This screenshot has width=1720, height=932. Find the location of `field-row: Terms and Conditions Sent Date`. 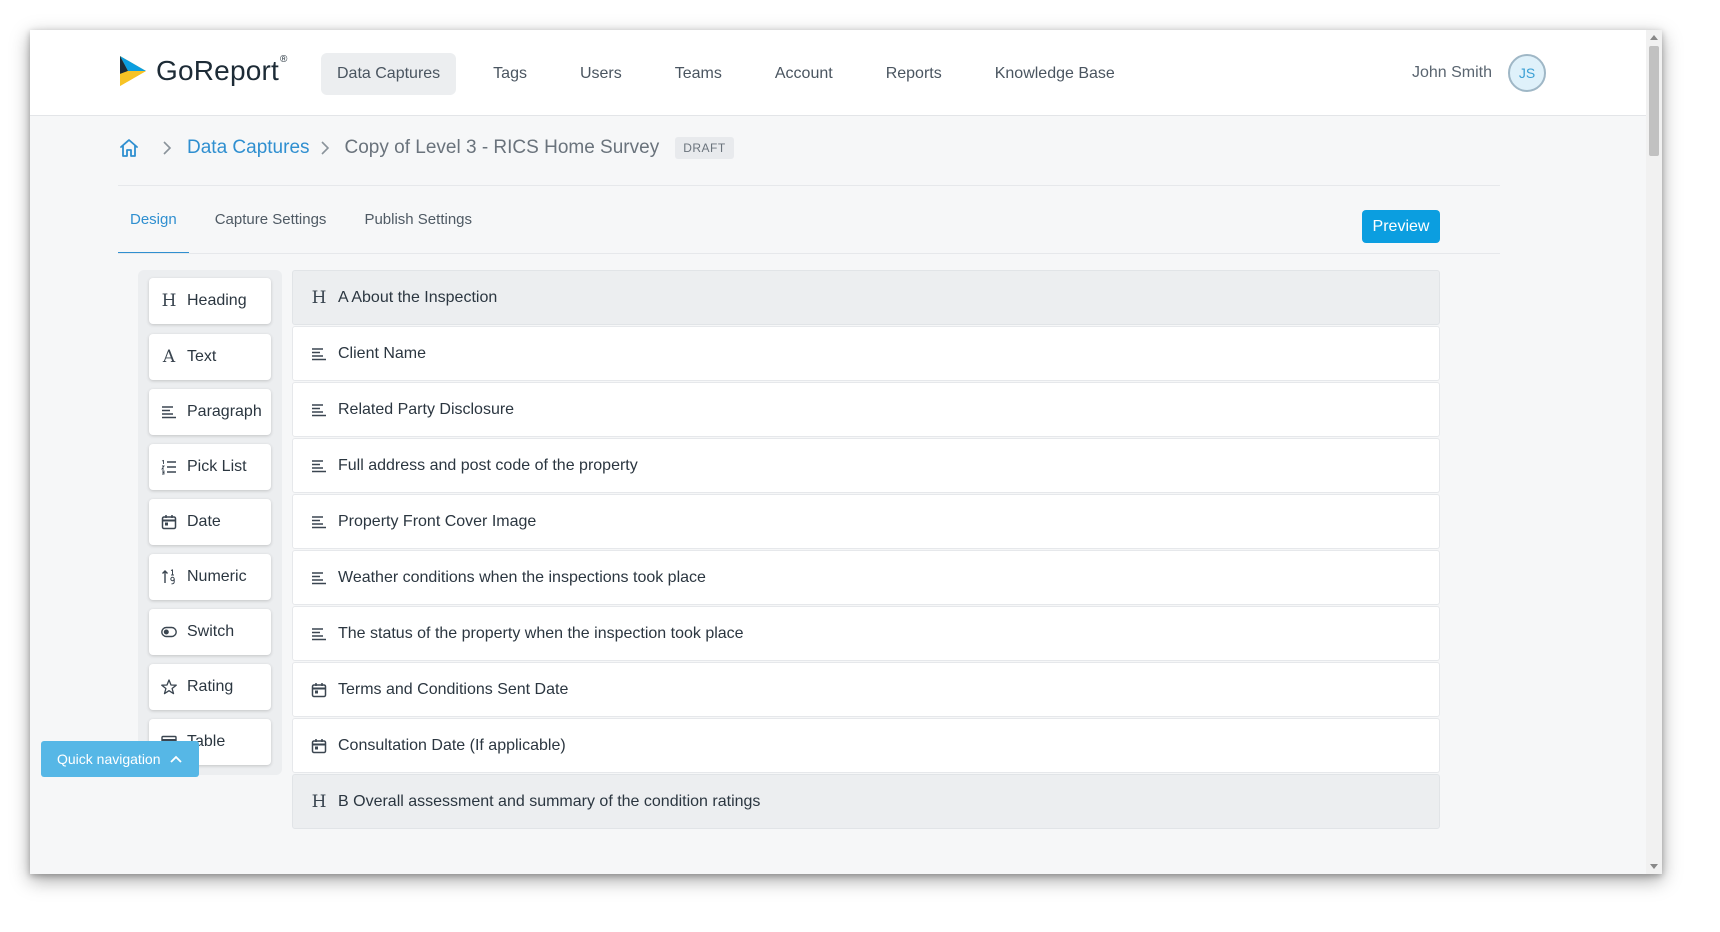

field-row: Terms and Conditions Sent Date is located at coordinates (866, 689).